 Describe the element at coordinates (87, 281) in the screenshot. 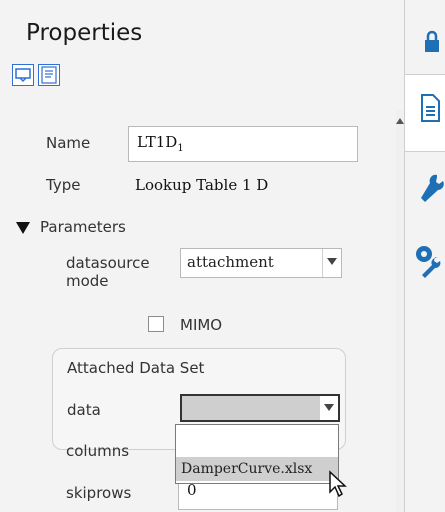

I see `datasource-mode-label: mode` at that location.